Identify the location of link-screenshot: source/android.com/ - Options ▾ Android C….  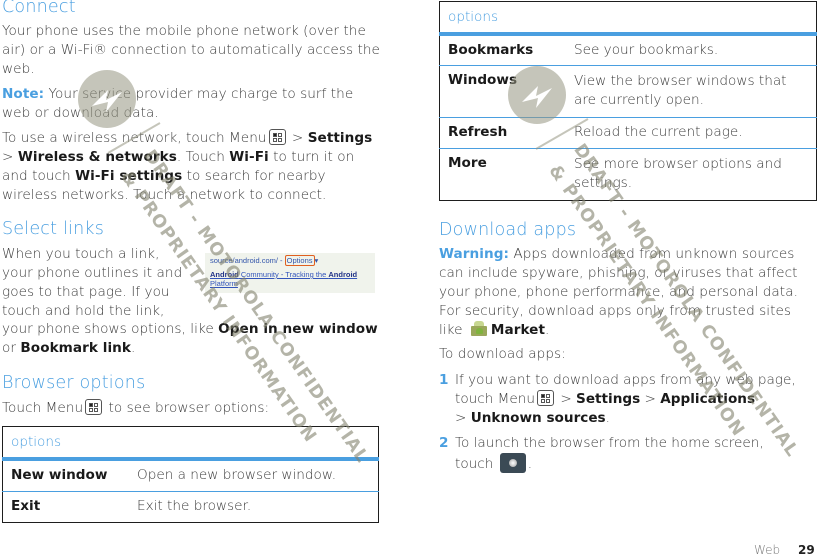
(290, 273).